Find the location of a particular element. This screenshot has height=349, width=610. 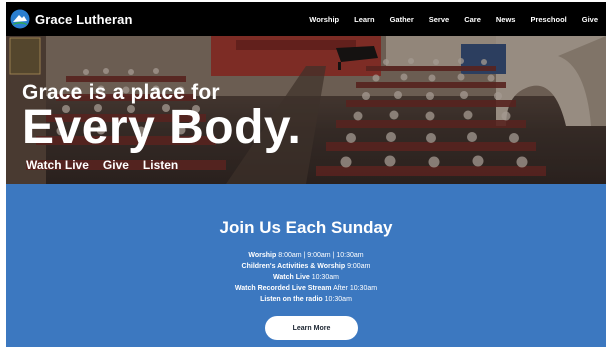

schedule-row: Listen on the radio 10:30am is located at coordinates (306, 299).